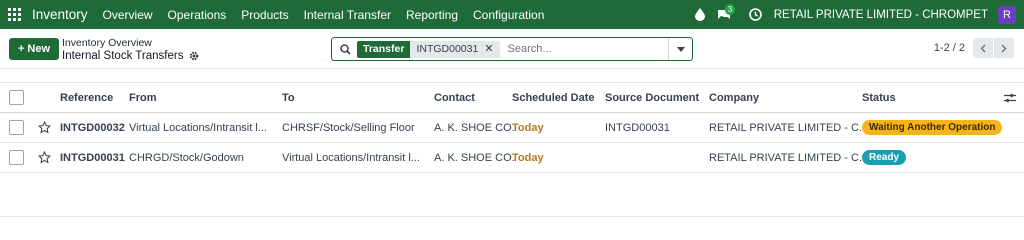 This screenshot has height=240, width=1024. What do you see at coordinates (1007, 14) in the screenshot?
I see `user-avatar: R` at bounding box center [1007, 14].